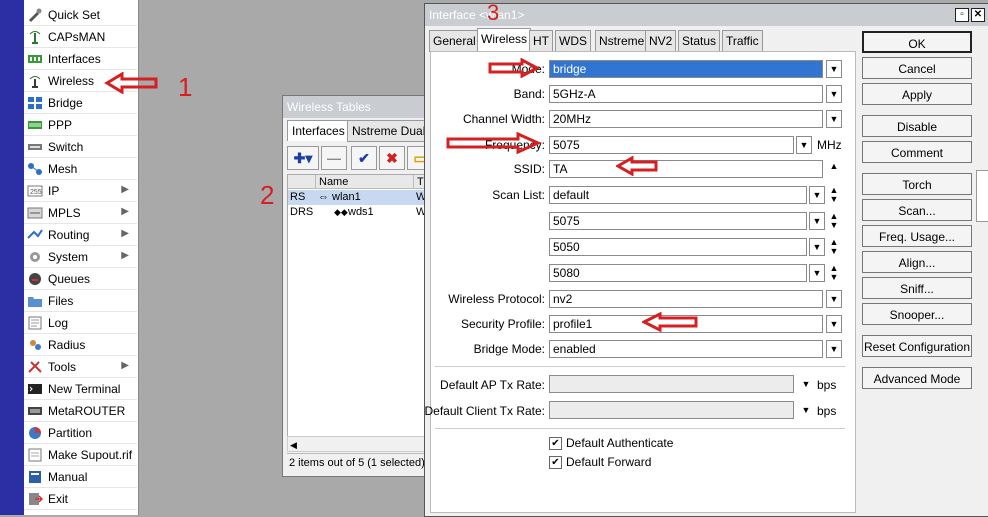 The image size is (988, 517). I want to click on ip-icon: 255, so click(35, 191).